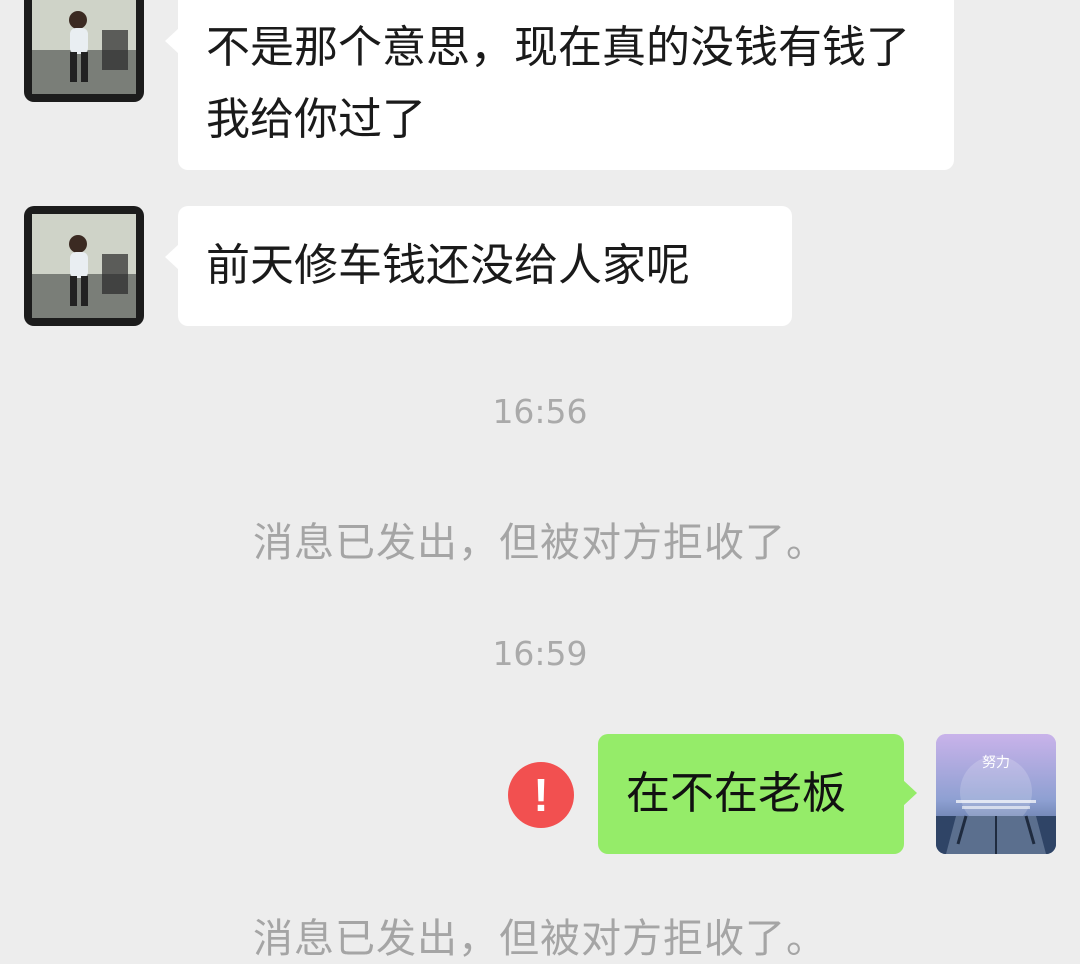 The width and height of the screenshot is (1080, 964). What do you see at coordinates (996, 763) in the screenshot?
I see `avatar-caption: 努力` at bounding box center [996, 763].